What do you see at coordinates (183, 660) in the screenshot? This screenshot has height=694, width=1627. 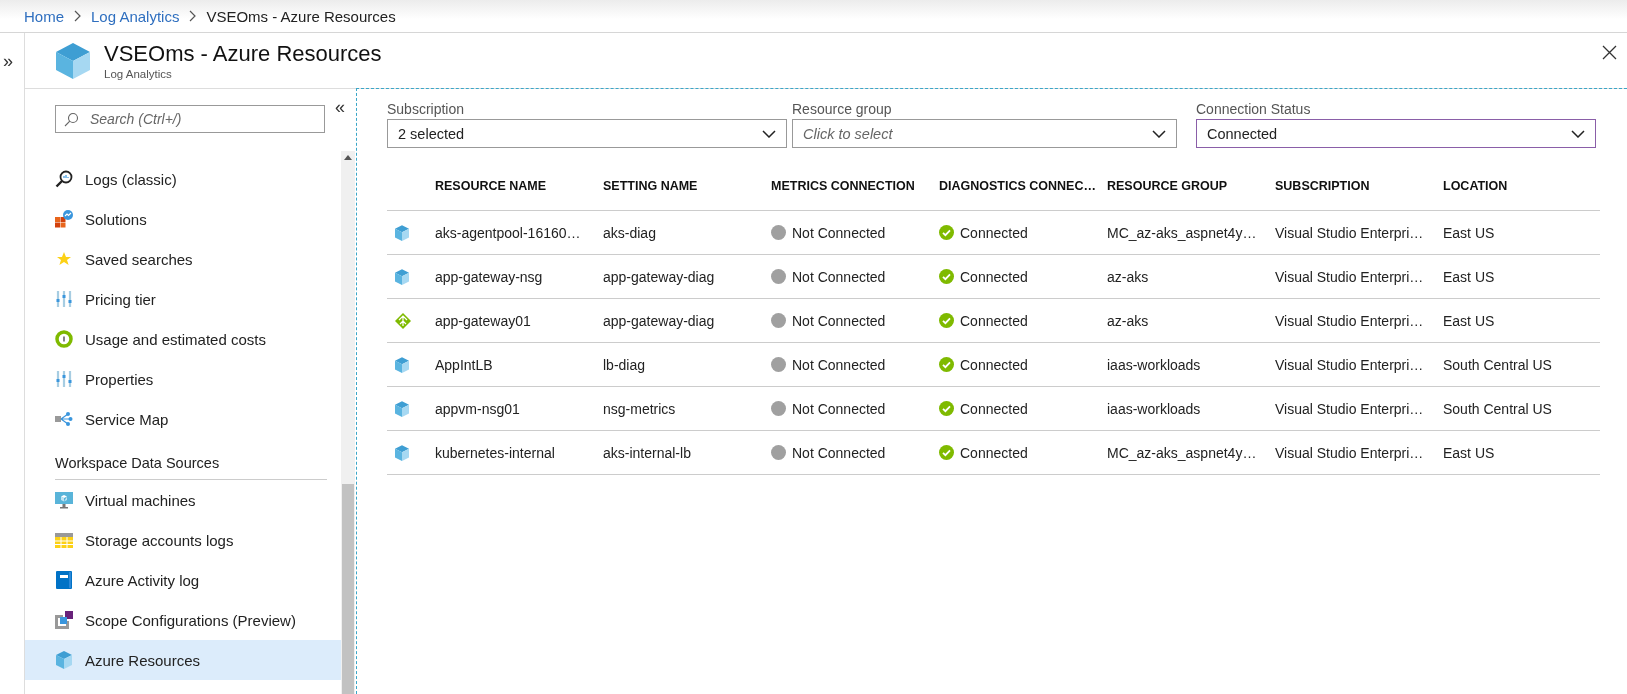 I see `menu-item: Azure Resources` at bounding box center [183, 660].